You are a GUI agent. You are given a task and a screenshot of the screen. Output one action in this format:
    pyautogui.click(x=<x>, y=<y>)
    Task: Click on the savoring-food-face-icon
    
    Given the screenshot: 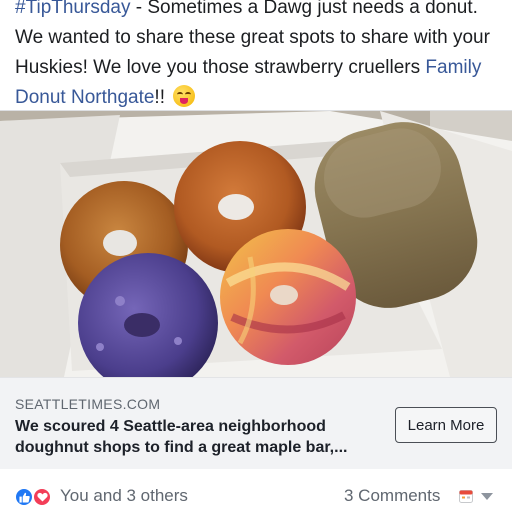 What is the action you would take?
    pyautogui.click(x=184, y=96)
    